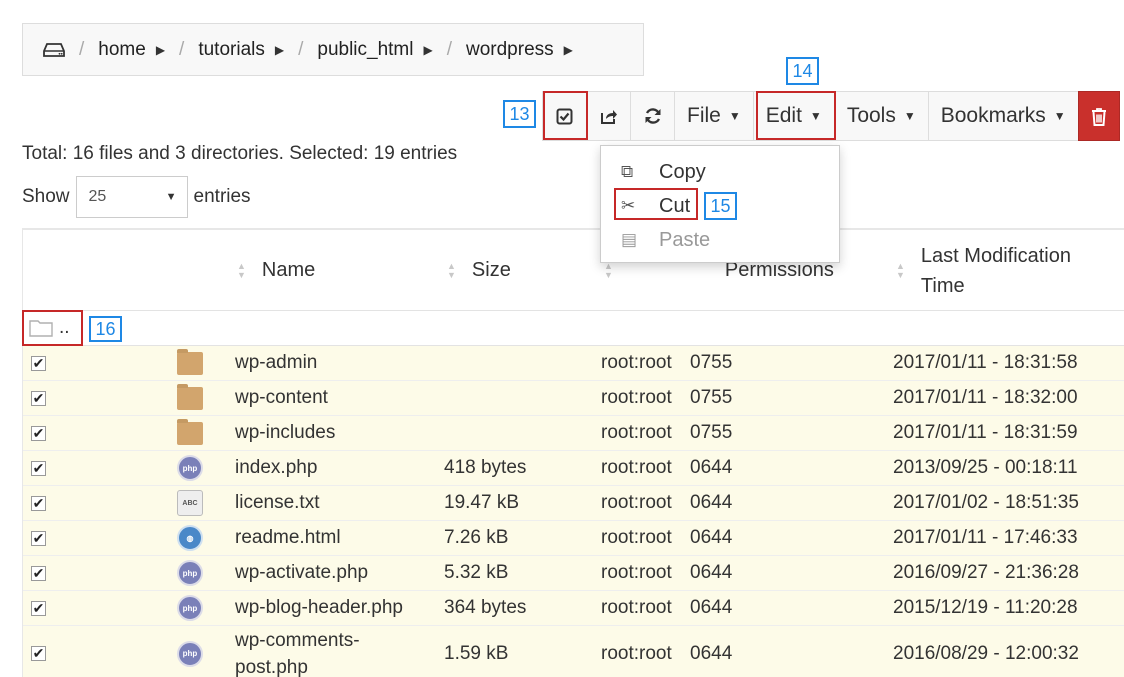 This screenshot has width=1124, height=677. What do you see at coordinates (476, 653) in the screenshot?
I see `file-size: 1.59 kB` at bounding box center [476, 653].